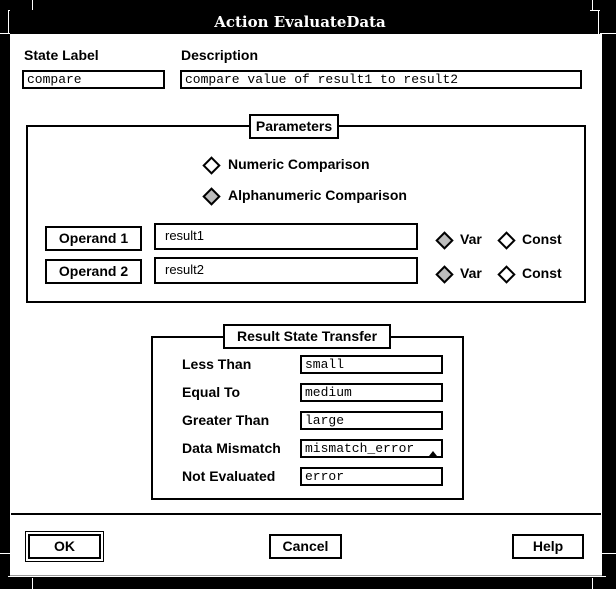 The image size is (616, 589). I want to click on equal-to-input: medium, so click(371, 392).